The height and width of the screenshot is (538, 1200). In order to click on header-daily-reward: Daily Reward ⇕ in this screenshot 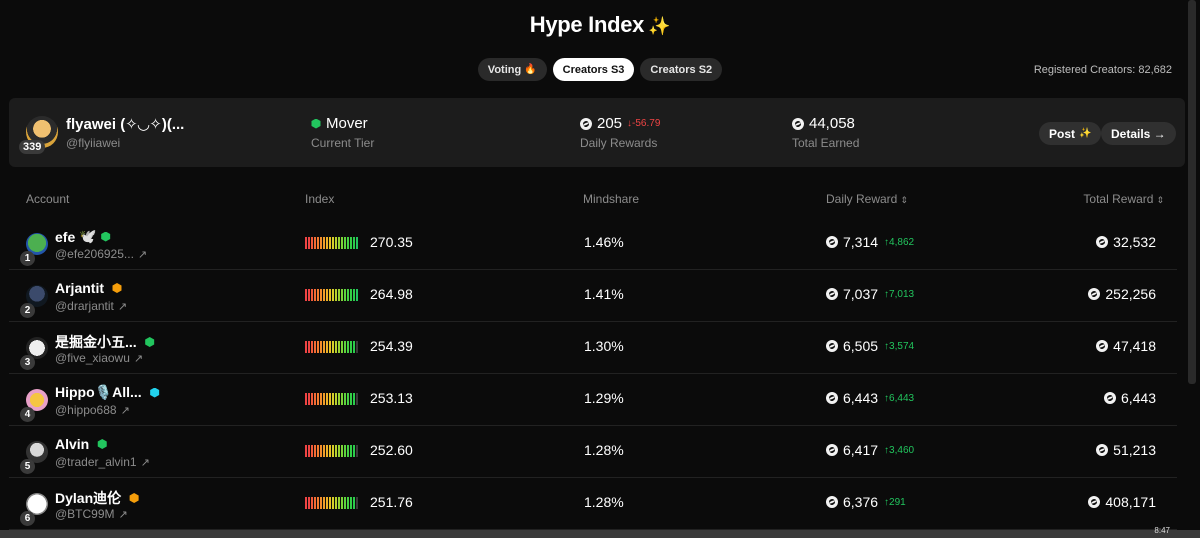, I will do `click(867, 199)`.